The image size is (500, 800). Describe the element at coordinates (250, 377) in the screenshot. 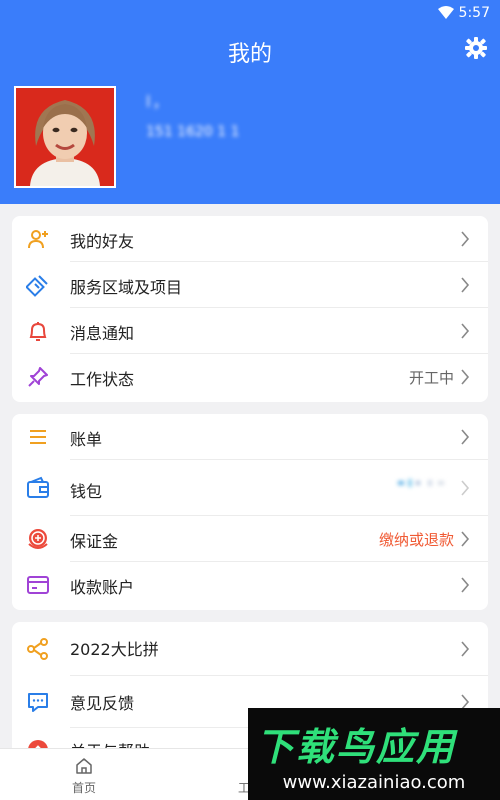

I see `menu-row-work-status: 工作状态 开工中` at that location.